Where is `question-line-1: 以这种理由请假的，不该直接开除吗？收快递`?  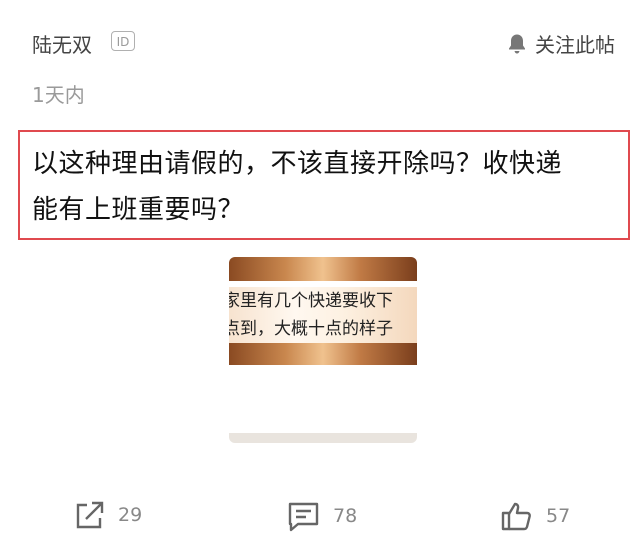 question-line-1: 以这种理由请假的，不该直接开除吗？收快递 is located at coordinates (297, 164).